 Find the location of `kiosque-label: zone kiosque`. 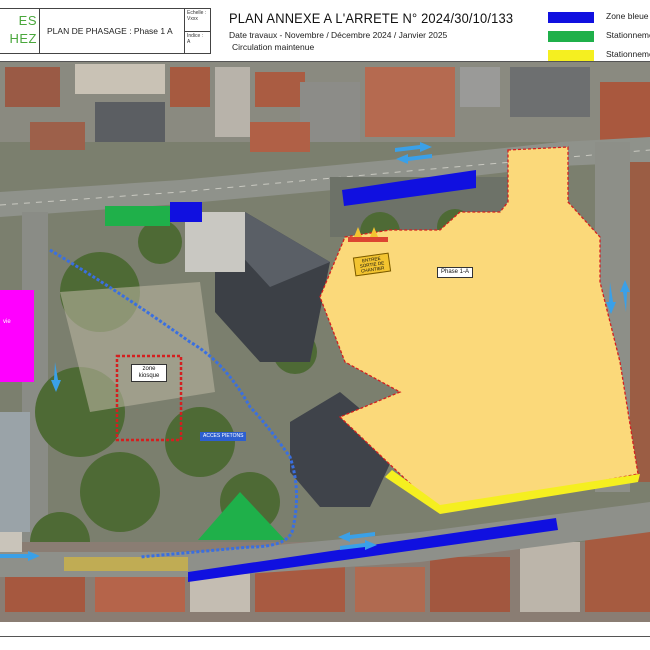

kiosque-label: zone kiosque is located at coordinates (149, 373).